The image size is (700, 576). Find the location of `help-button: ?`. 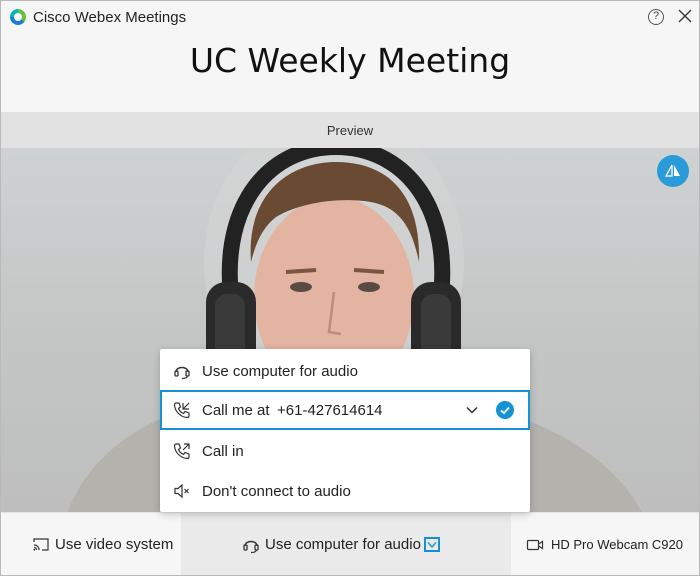

help-button: ? is located at coordinates (656, 17).